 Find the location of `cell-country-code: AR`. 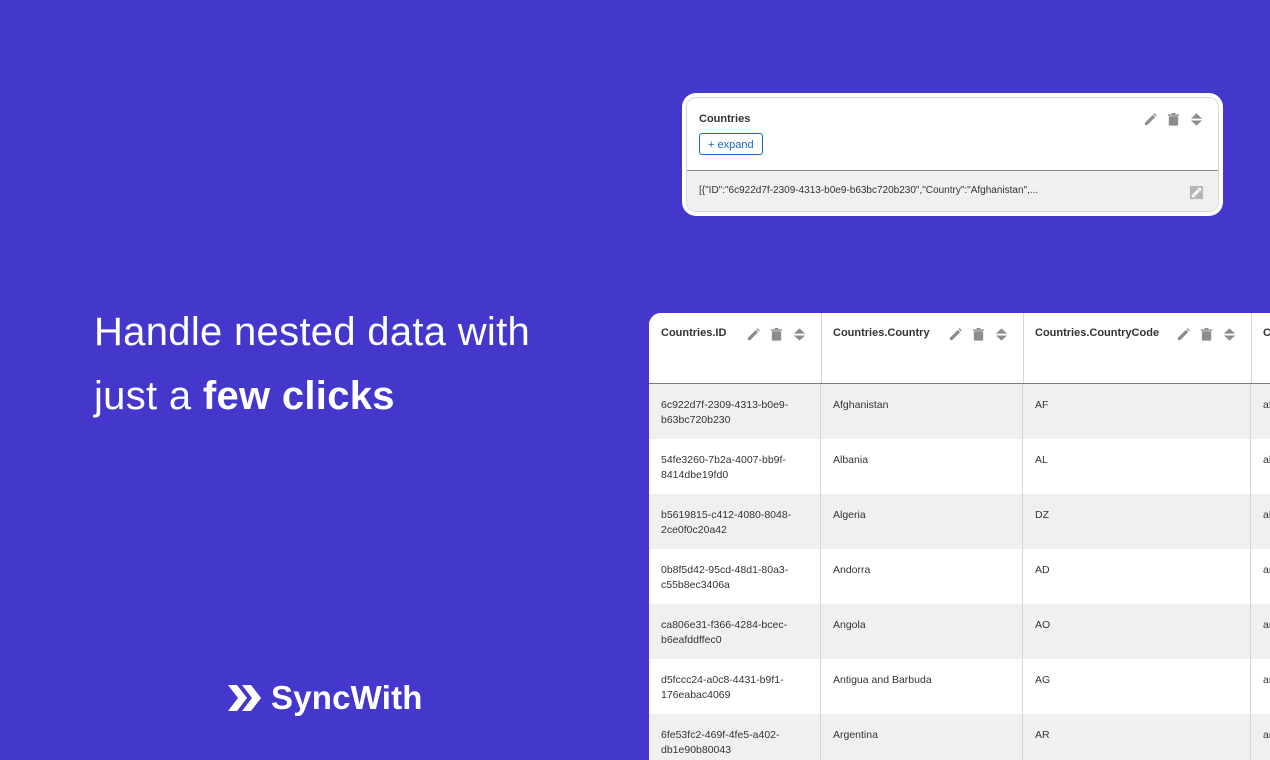

cell-country-code: AR is located at coordinates (1137, 737).